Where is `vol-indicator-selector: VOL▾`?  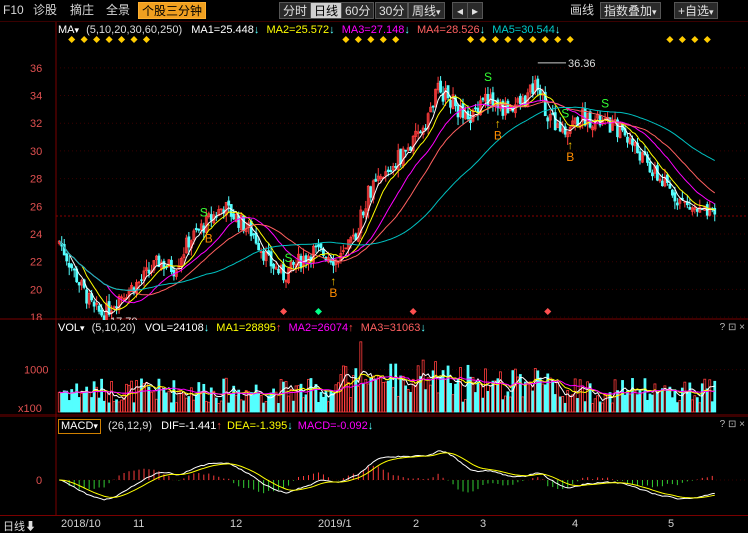
vol-indicator-selector: VOL▾ is located at coordinates (71, 328).